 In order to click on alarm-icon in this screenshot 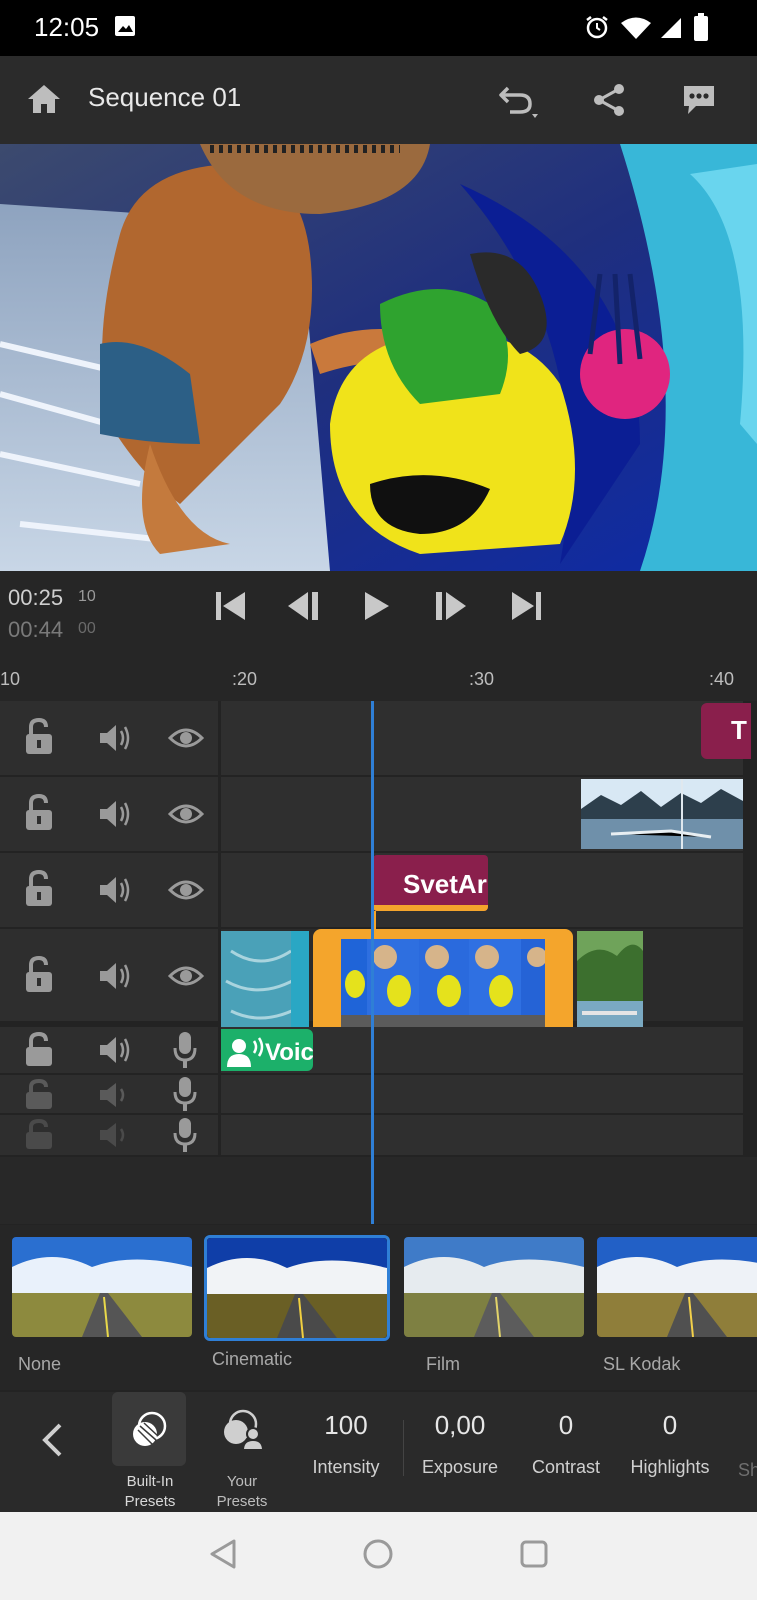, I will do `click(597, 27)`.